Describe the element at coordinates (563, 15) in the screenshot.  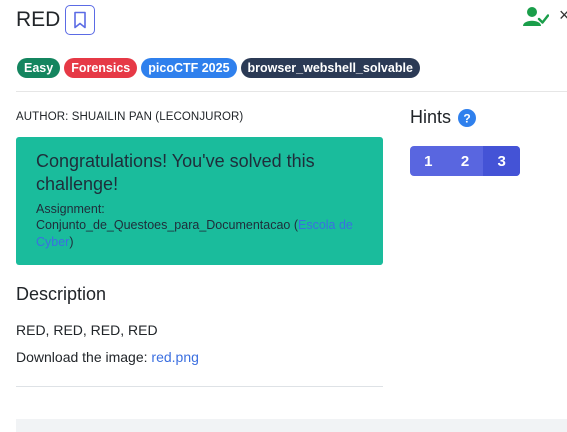
I see `close-icon: ×` at that location.